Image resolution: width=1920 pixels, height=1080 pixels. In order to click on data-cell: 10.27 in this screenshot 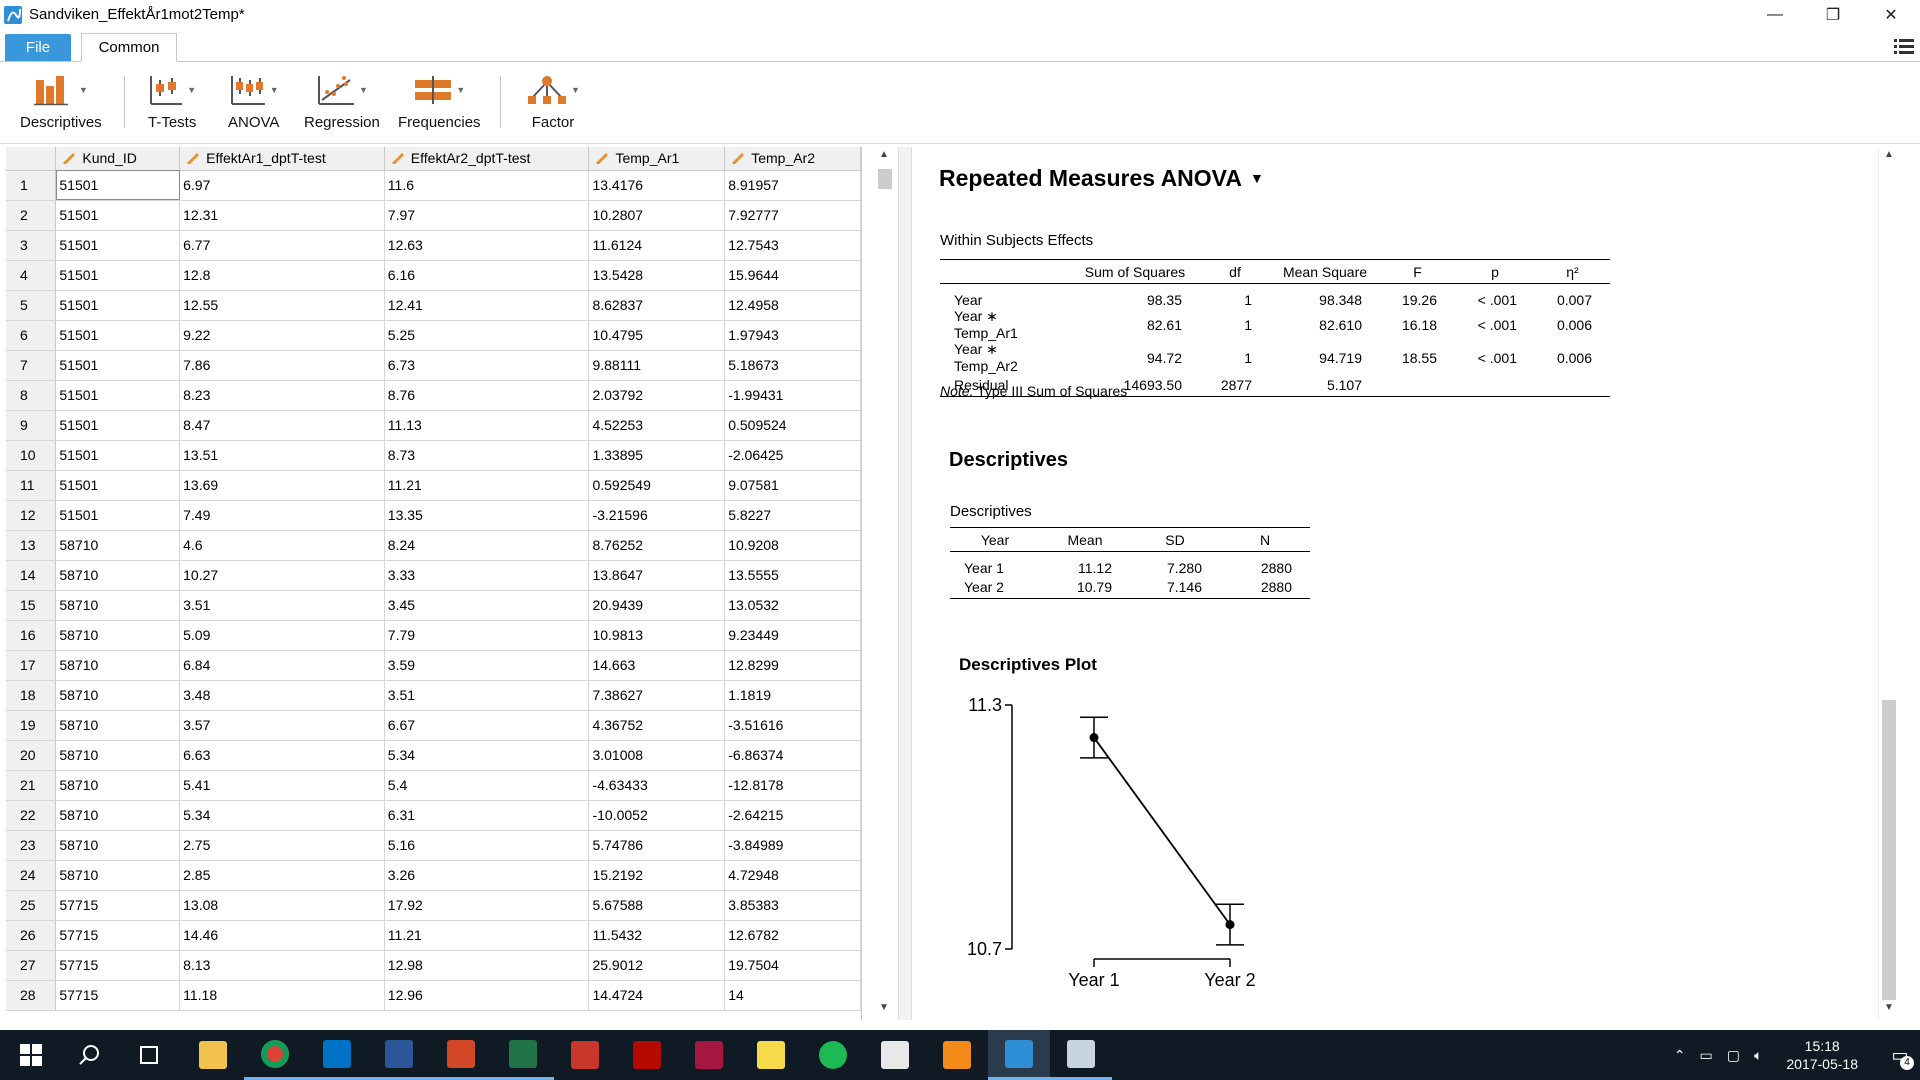, I will do `click(282, 575)`.